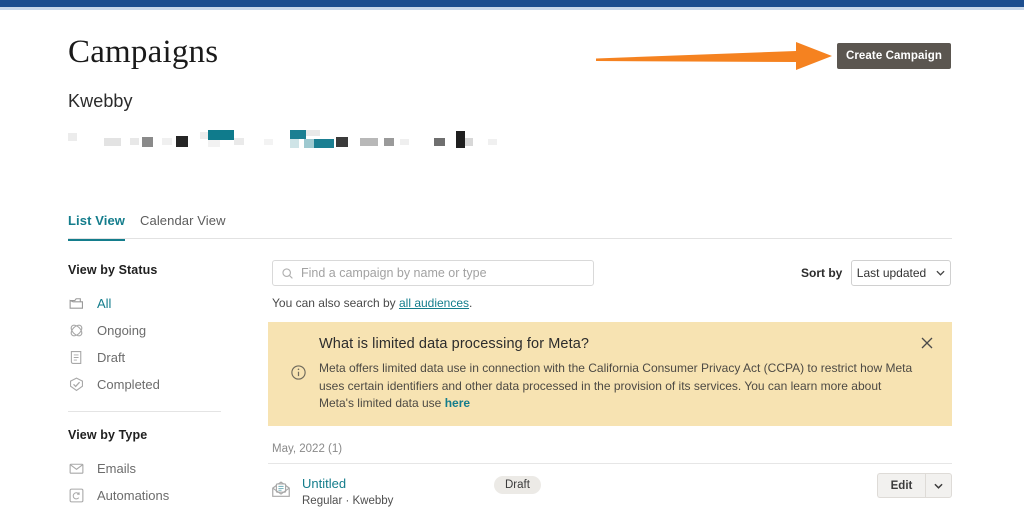 The height and width of the screenshot is (516, 1024). I want to click on view-tabs: List View Calendar View, so click(510, 227).